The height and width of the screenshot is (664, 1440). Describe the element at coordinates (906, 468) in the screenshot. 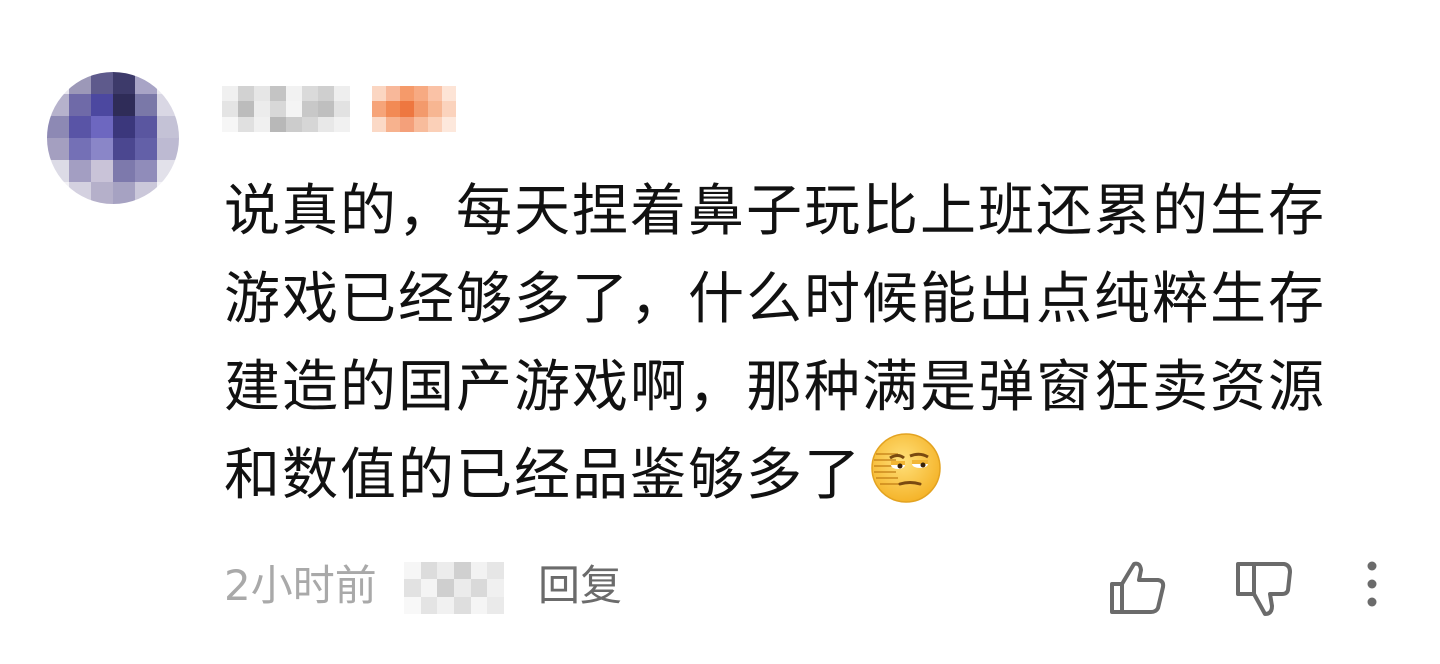

I see `smirk-face-emoji-icon` at that location.